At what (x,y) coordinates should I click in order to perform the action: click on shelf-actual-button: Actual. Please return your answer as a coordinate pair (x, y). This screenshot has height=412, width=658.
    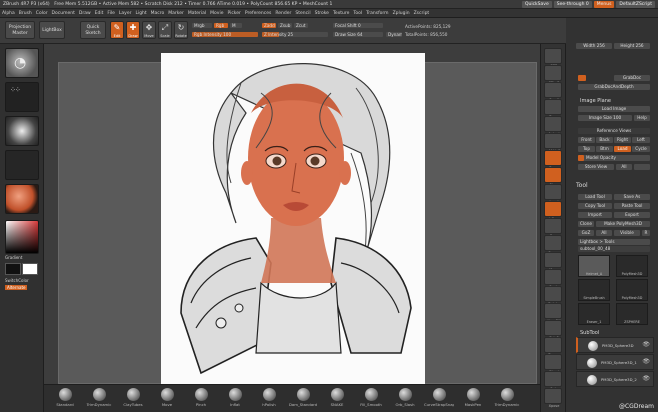
    Looking at the image, I should click on (553, 126).